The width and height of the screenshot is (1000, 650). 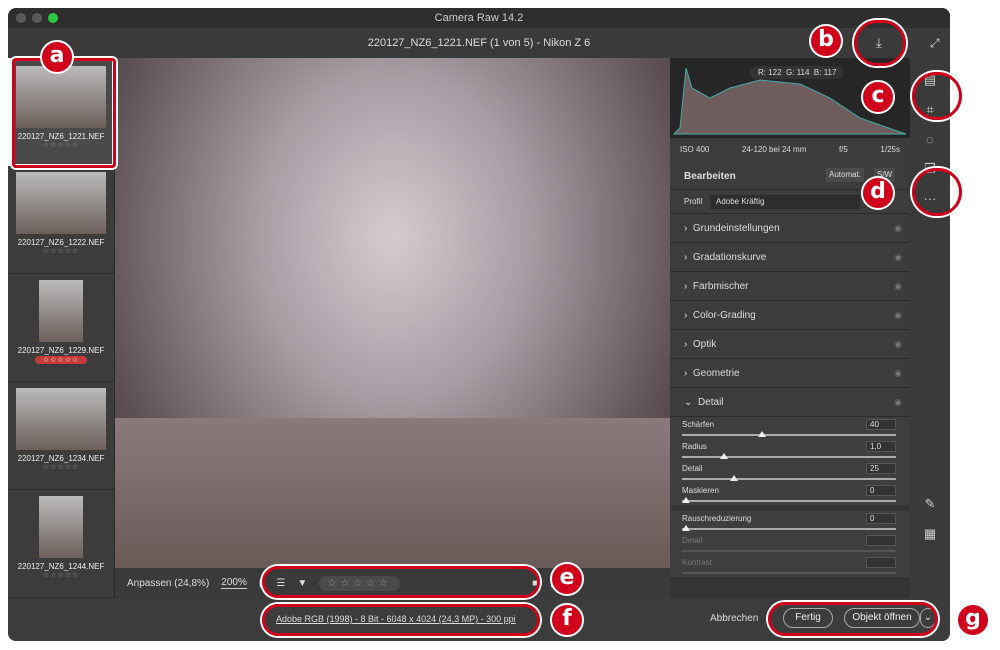 What do you see at coordinates (168, 583) in the screenshot?
I see `fit-zoom: Anpassen (24,8%)` at bounding box center [168, 583].